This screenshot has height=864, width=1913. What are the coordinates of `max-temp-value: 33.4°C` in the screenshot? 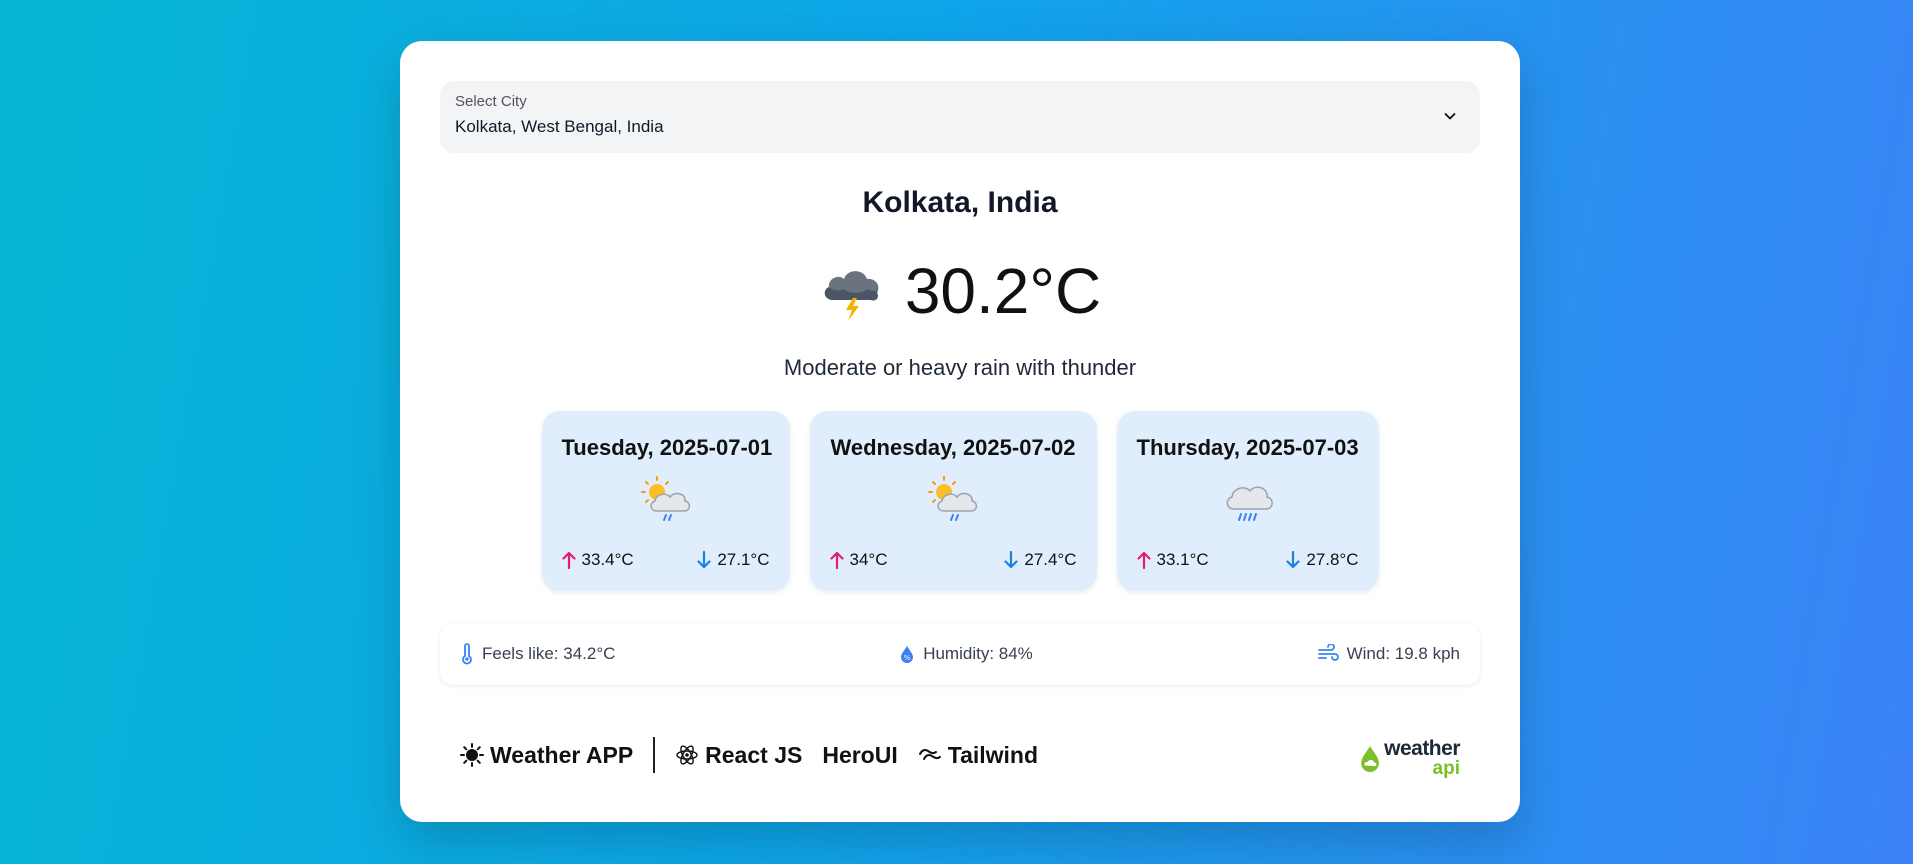 It's located at (607, 559).